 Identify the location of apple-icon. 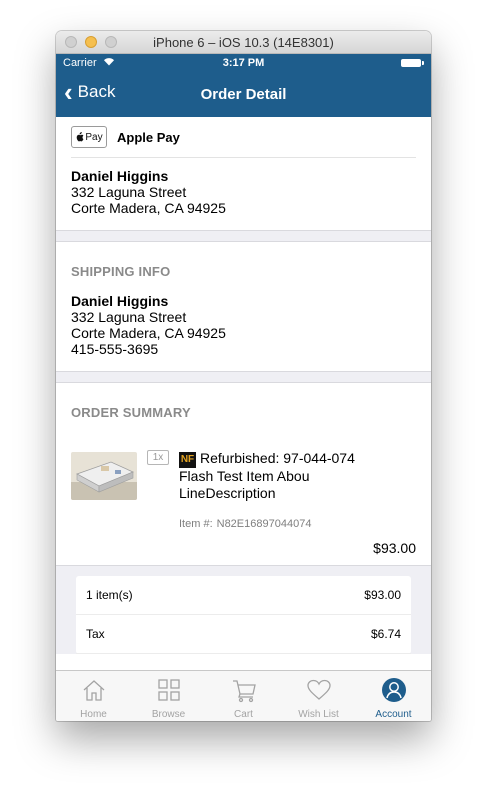
(80, 137).